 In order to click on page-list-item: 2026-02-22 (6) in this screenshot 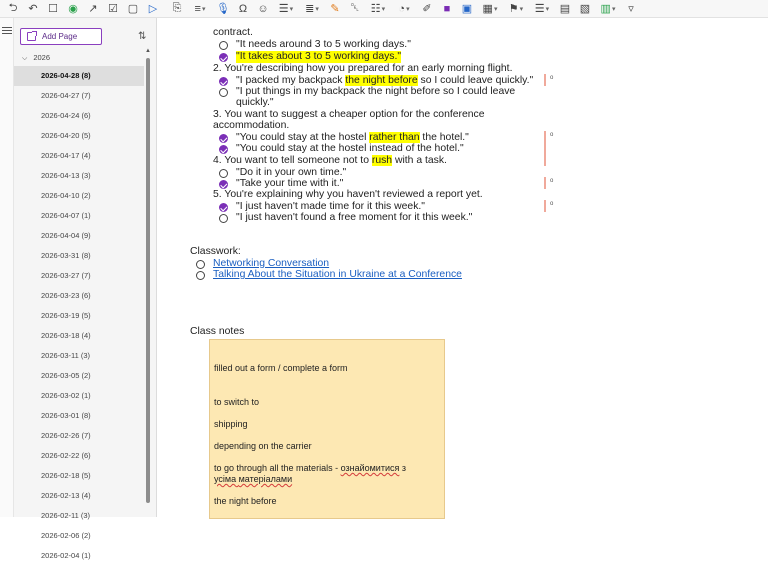, I will do `click(79, 456)`.